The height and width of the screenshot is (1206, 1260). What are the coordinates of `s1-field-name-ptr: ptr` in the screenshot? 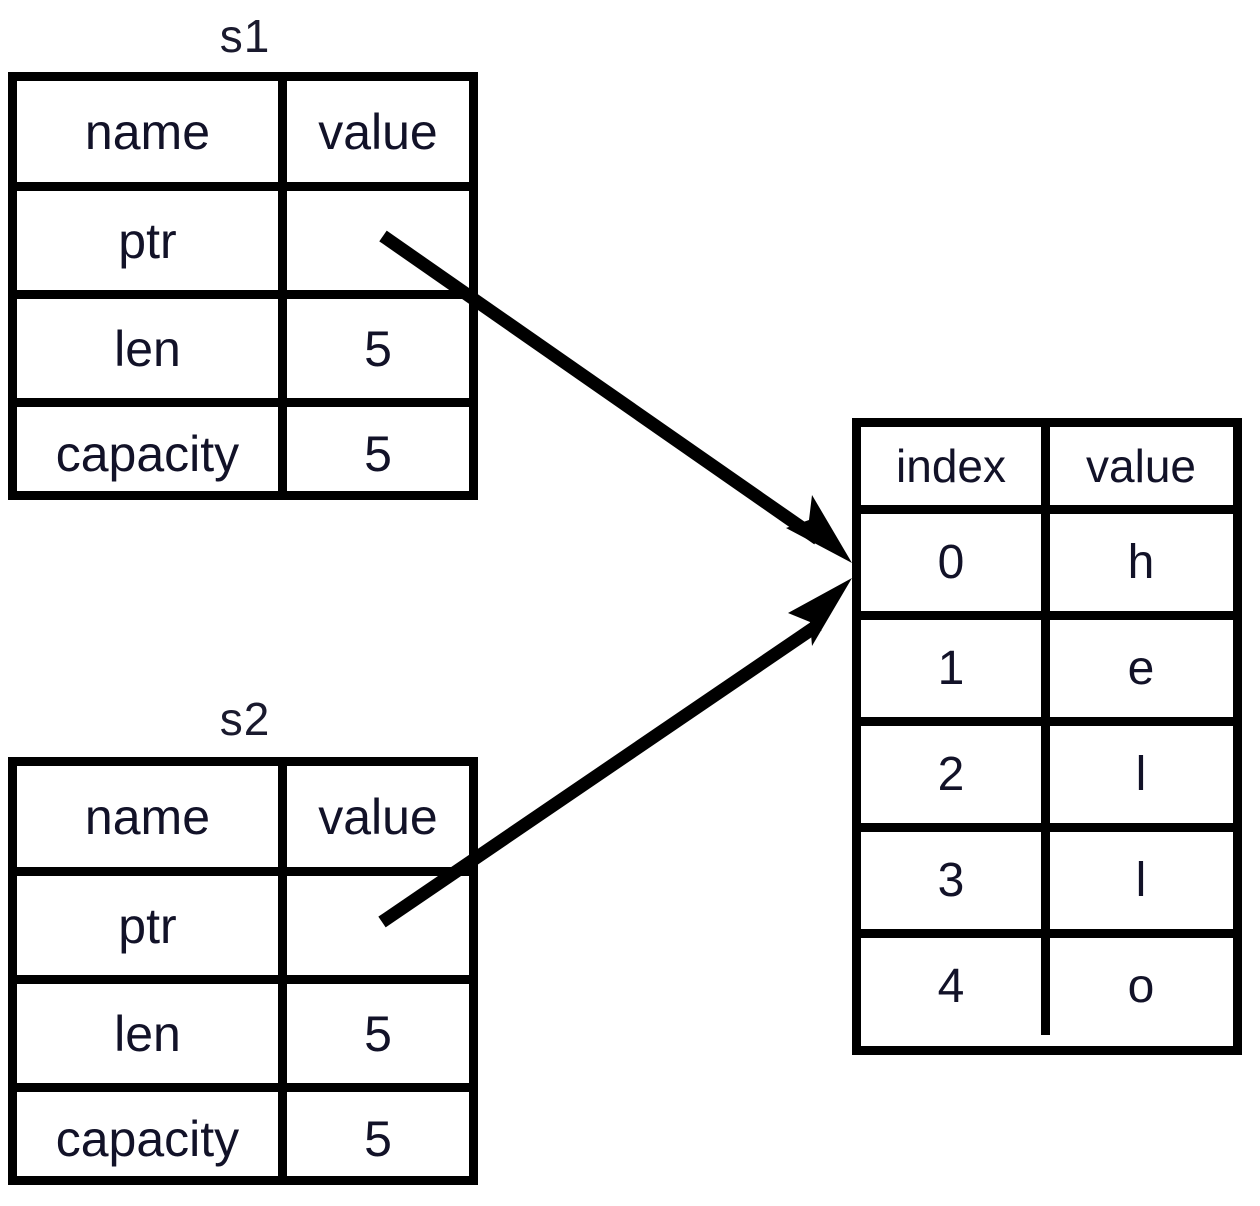 It's located at (152, 240).